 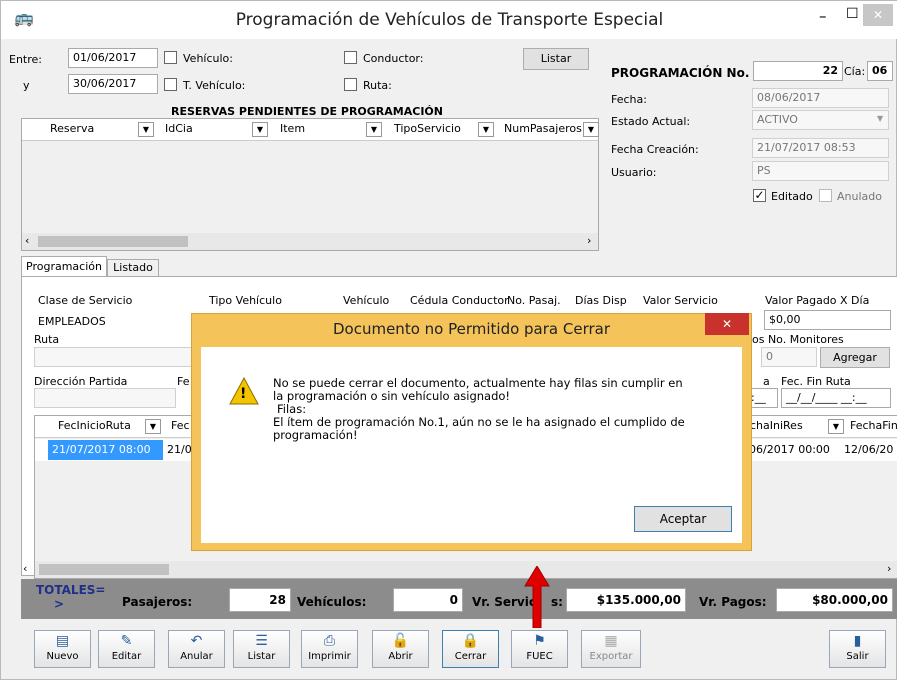 I want to click on direccion-input, so click(x=105, y=398).